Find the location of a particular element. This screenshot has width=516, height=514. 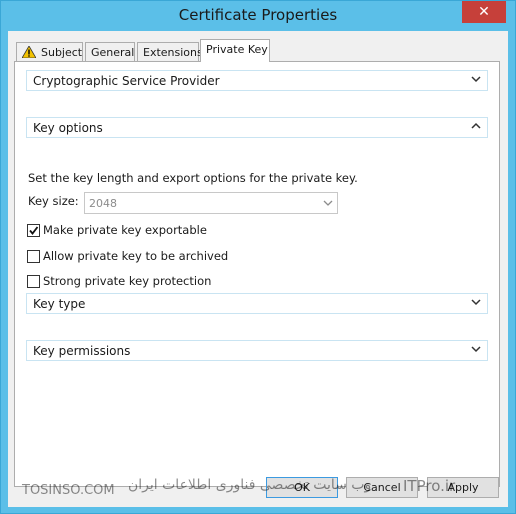

warning-icon is located at coordinates (29, 52).